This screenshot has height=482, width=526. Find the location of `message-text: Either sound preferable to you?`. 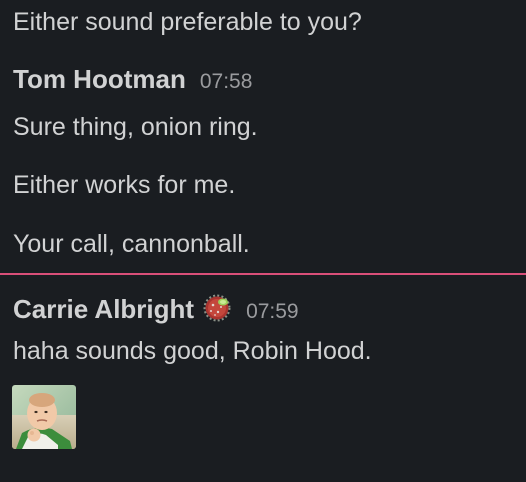

message-text: Either sound preferable to you? is located at coordinates (187, 22).